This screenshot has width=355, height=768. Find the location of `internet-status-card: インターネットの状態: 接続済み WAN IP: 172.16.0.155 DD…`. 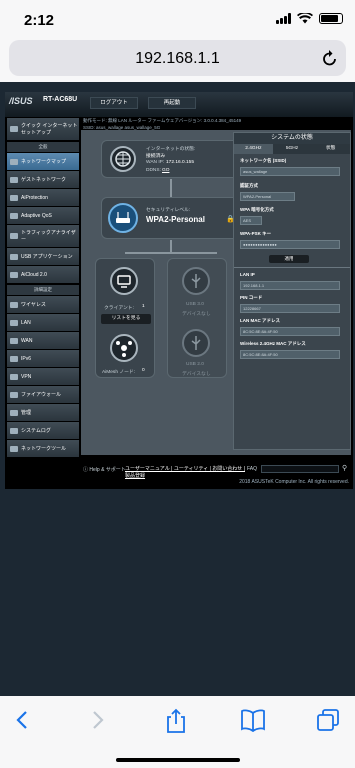

internet-status-card: インターネットの状態: 接続済み WAN IP: 172.16.0.155 DD… is located at coordinates (171, 159).